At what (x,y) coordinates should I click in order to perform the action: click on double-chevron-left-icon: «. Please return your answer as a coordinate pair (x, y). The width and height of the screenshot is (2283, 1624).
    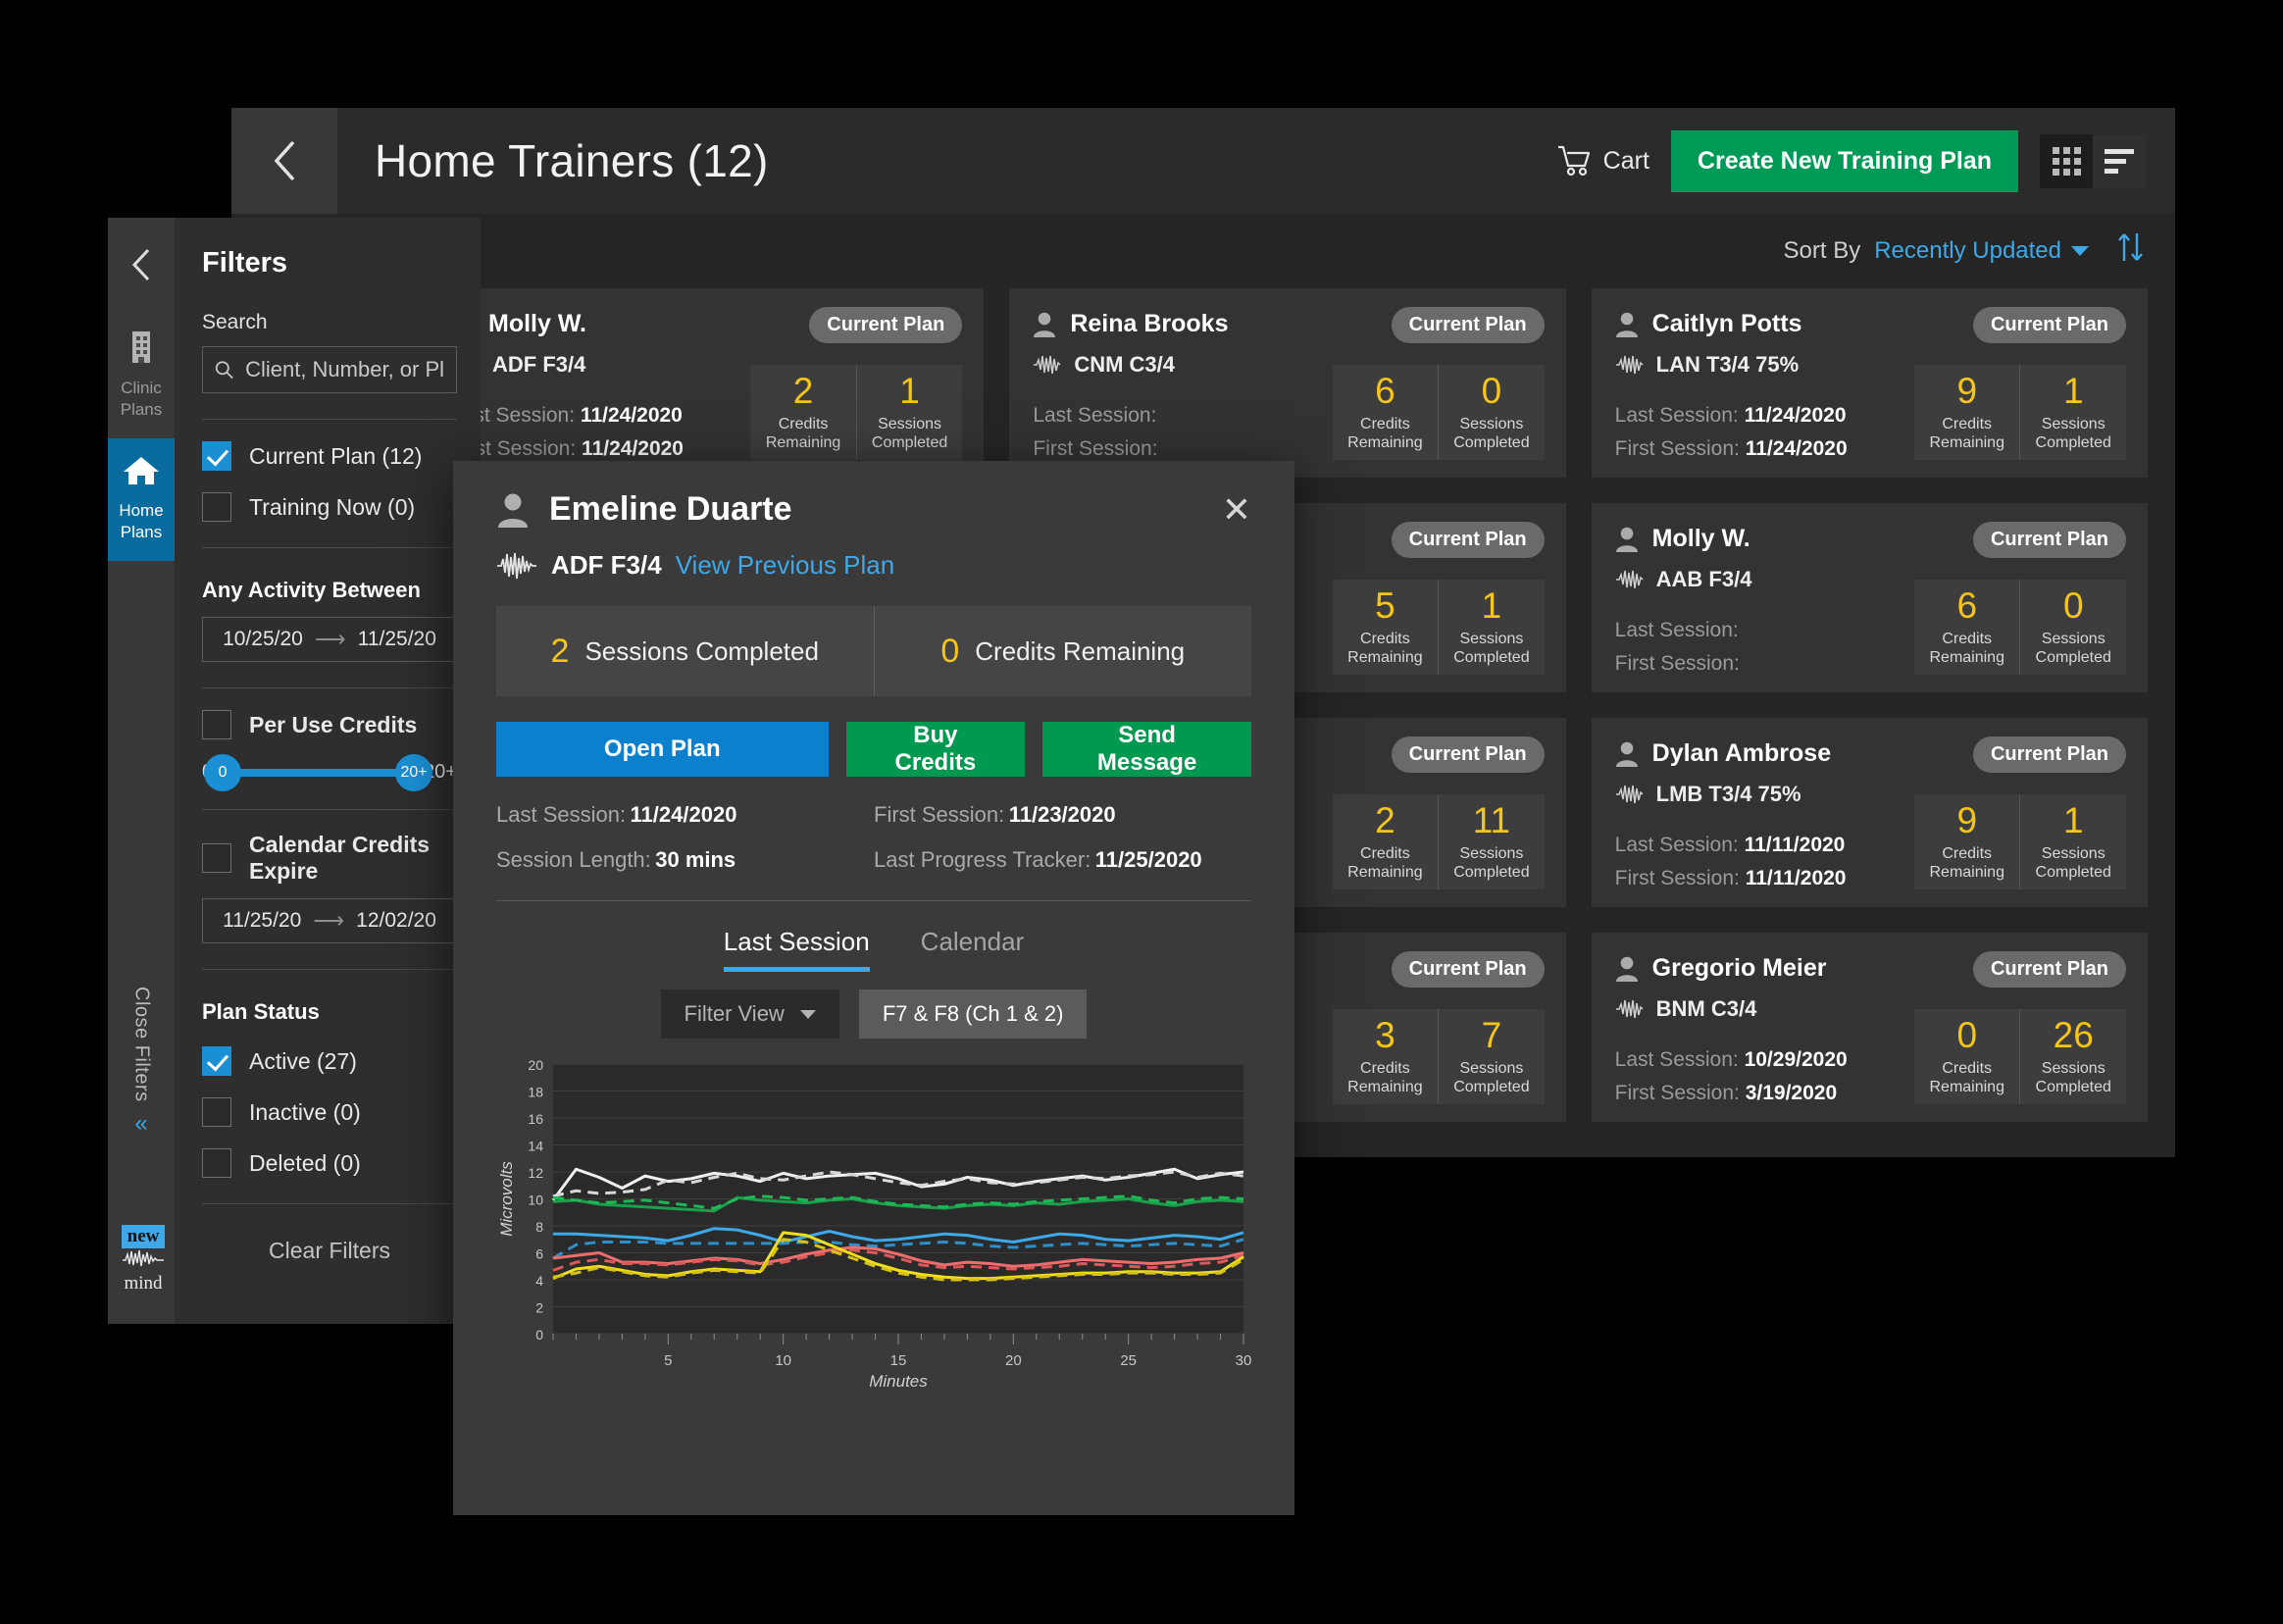
    Looking at the image, I should click on (141, 1123).